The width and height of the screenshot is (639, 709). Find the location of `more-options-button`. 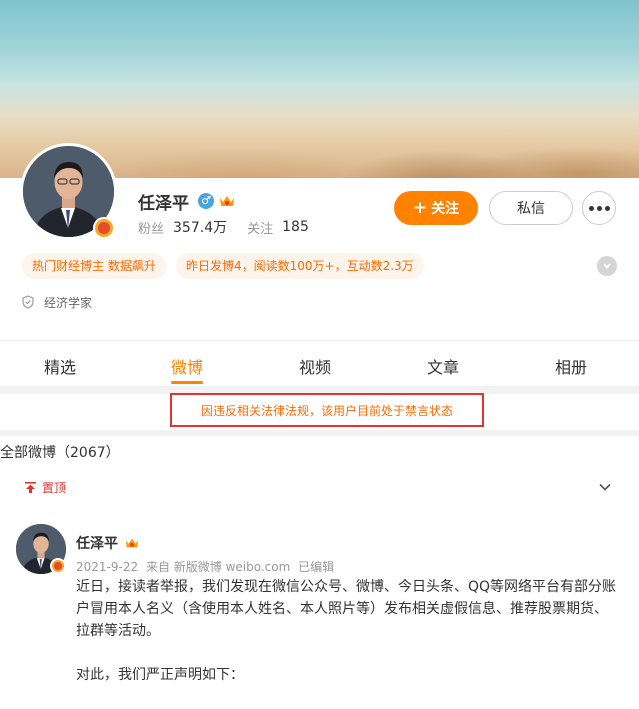

more-options-button is located at coordinates (599, 208).